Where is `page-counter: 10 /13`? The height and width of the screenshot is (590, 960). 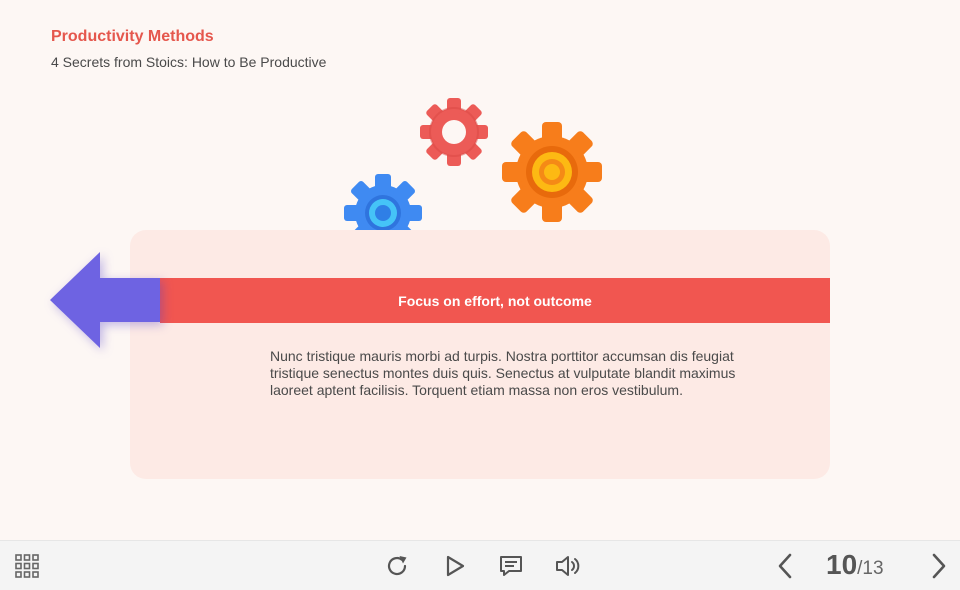
page-counter: 10 /13 is located at coordinates (855, 566).